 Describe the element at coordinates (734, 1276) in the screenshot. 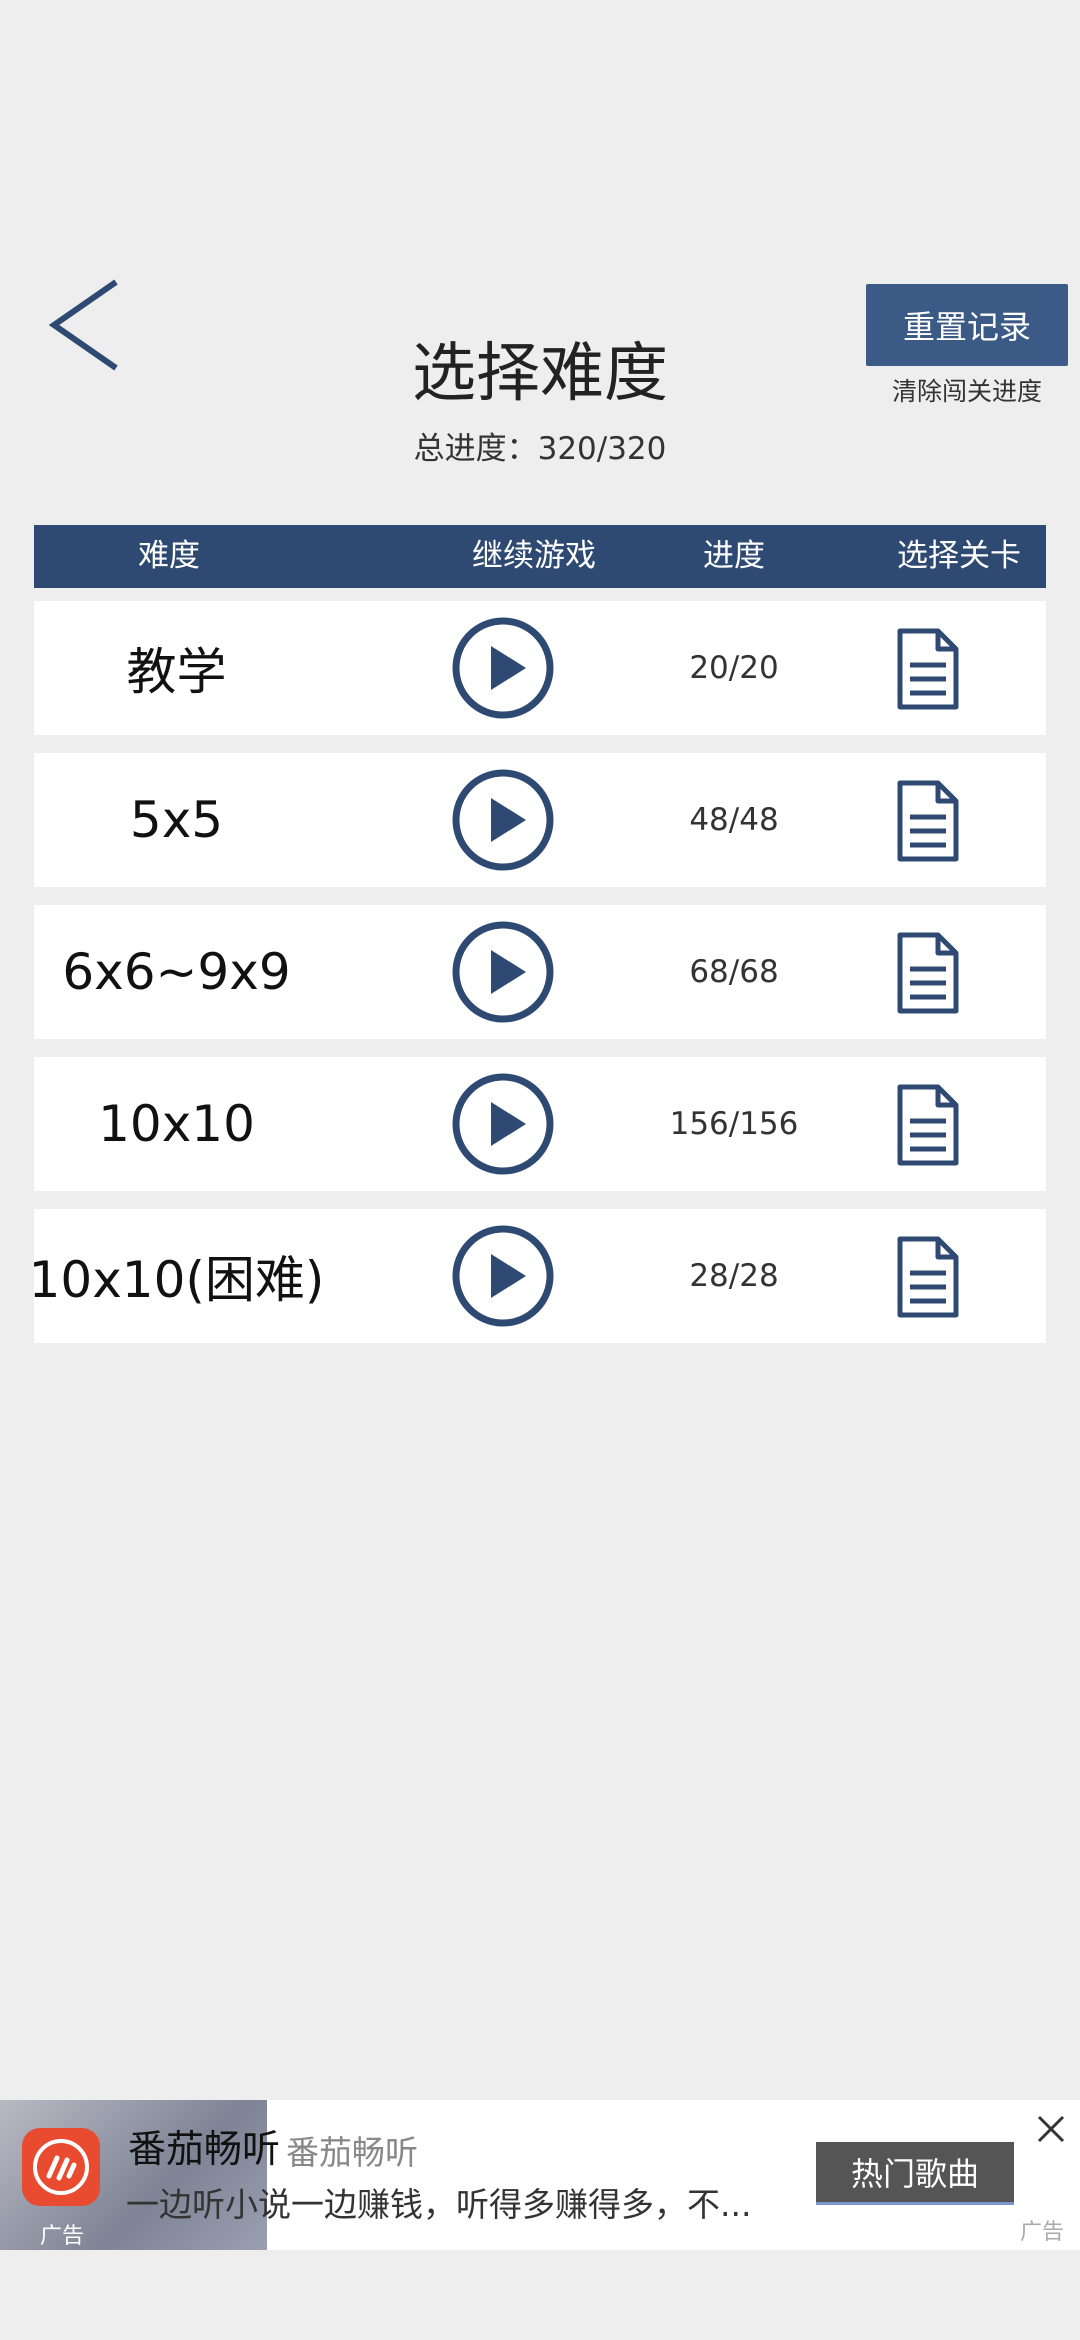

I see `progress-value: 28/28` at that location.